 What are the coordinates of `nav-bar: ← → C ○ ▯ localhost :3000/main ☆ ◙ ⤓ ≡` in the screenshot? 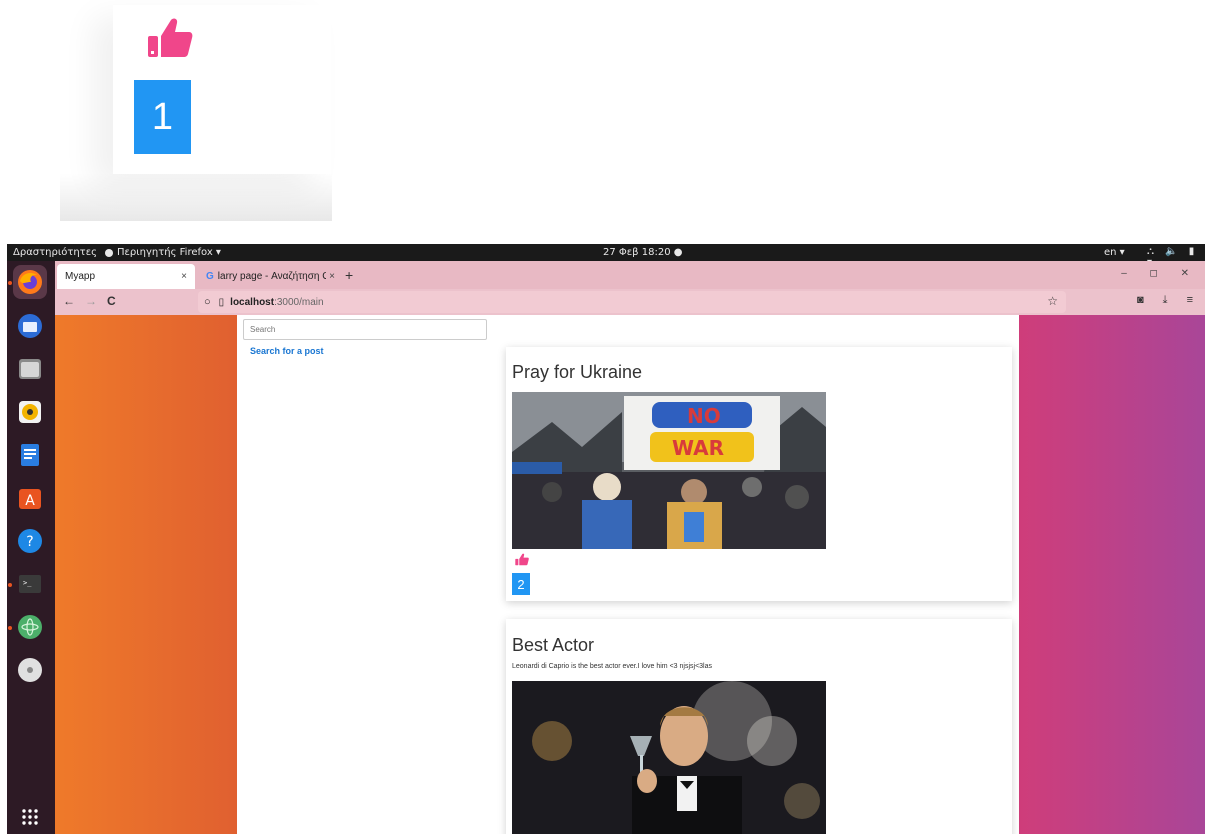 It's located at (630, 302).